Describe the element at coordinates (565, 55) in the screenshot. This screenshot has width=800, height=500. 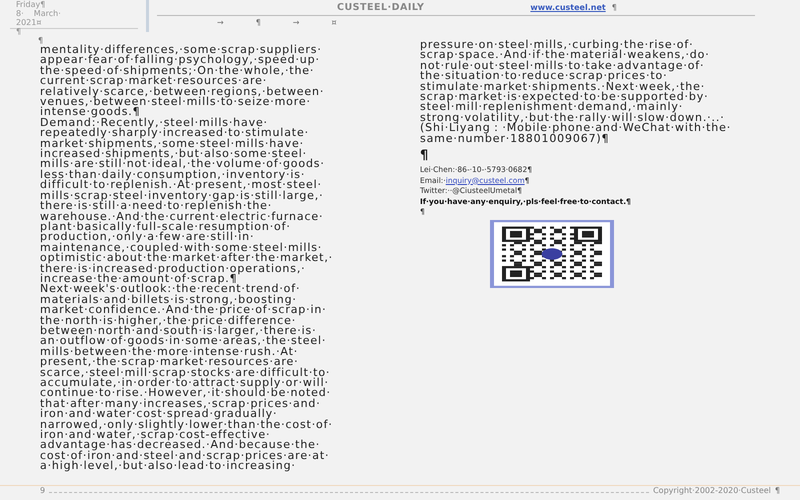
I see `article-text-line: scrap·space.·And·if·the·material·weakens,·do·` at that location.